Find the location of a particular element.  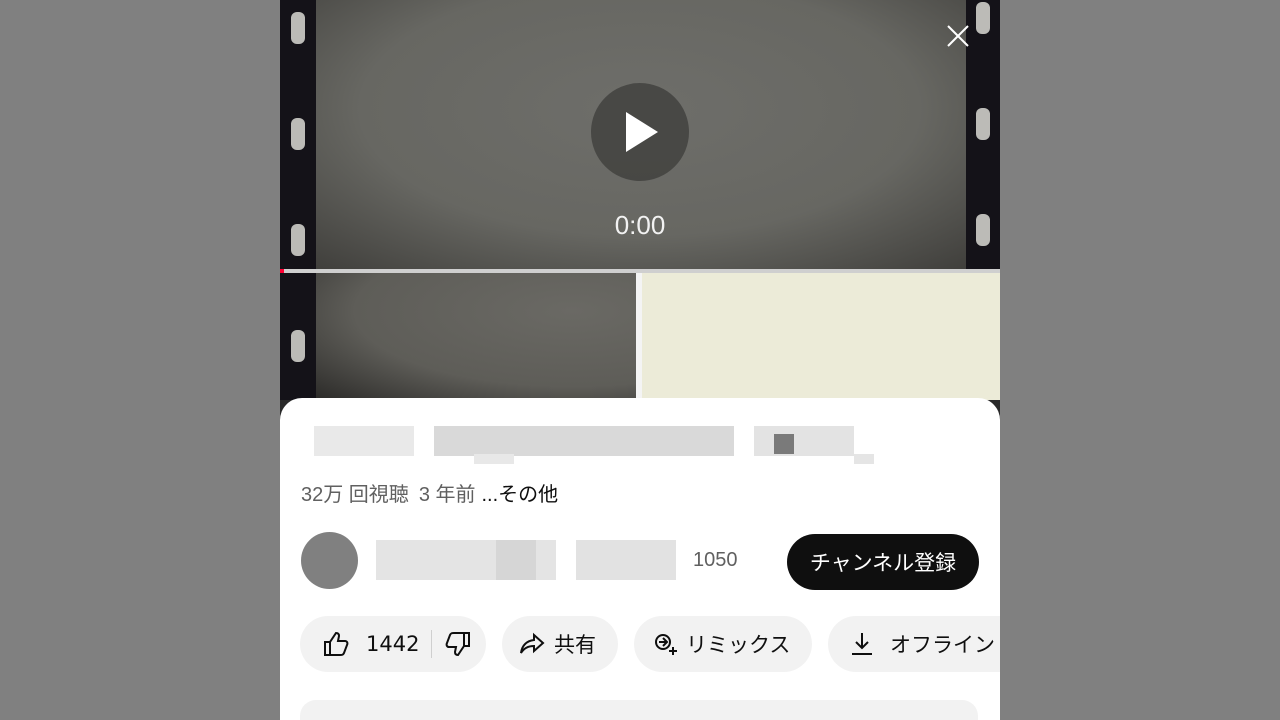

subscribe-button: チャンネル登録 is located at coordinates (883, 562).